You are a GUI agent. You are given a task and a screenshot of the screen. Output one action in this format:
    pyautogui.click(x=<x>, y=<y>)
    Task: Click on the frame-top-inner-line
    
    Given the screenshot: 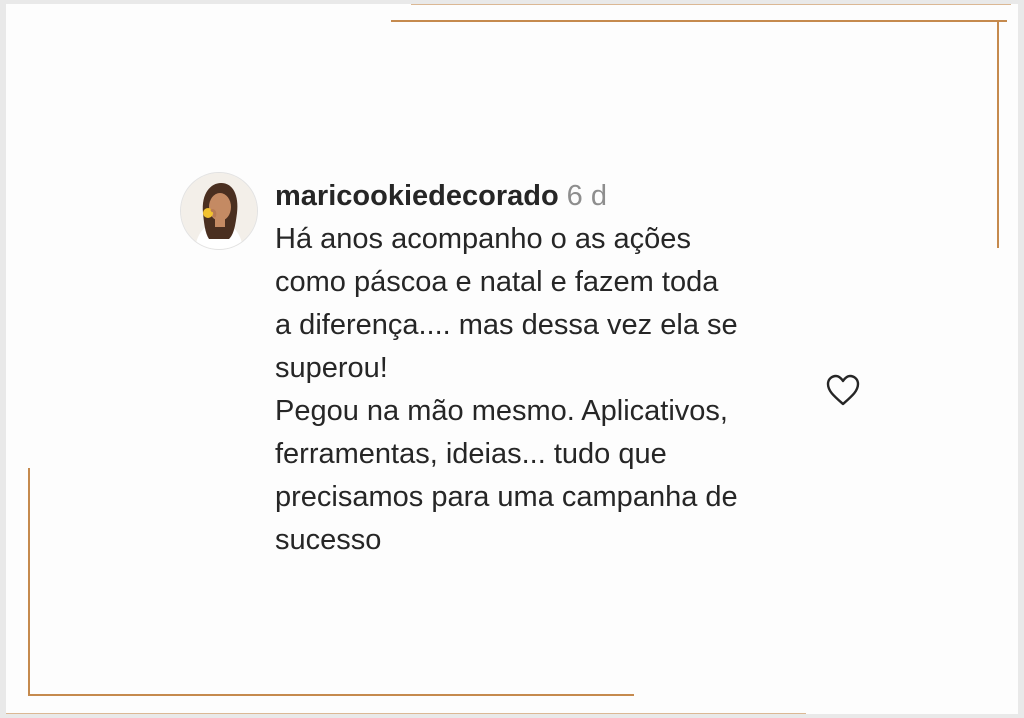 What is the action you would take?
    pyautogui.click(x=711, y=4)
    